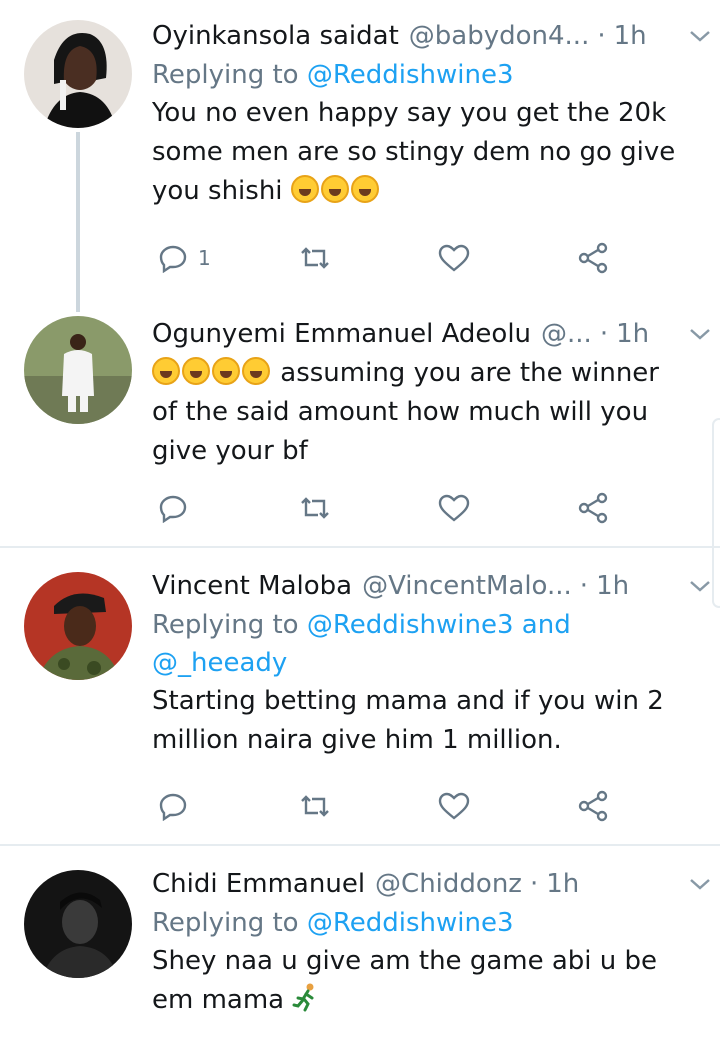  What do you see at coordinates (400, 412) in the screenshot?
I see `text-line: of the said amount how much will you` at bounding box center [400, 412].